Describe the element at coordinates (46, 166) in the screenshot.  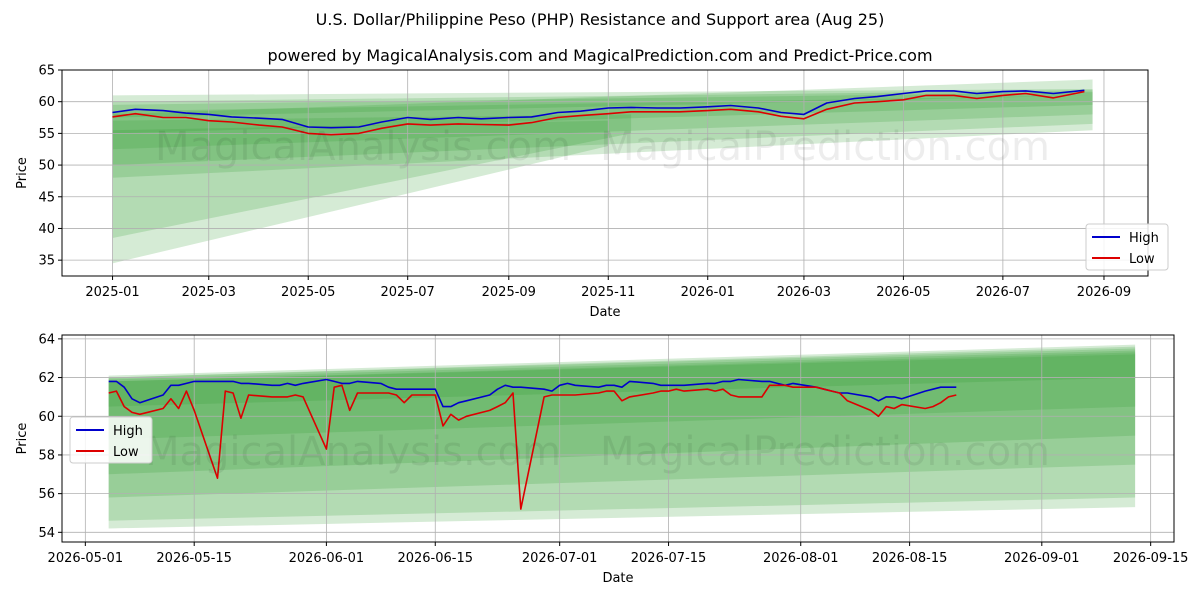
I see `y-tick-label: 50` at that location.